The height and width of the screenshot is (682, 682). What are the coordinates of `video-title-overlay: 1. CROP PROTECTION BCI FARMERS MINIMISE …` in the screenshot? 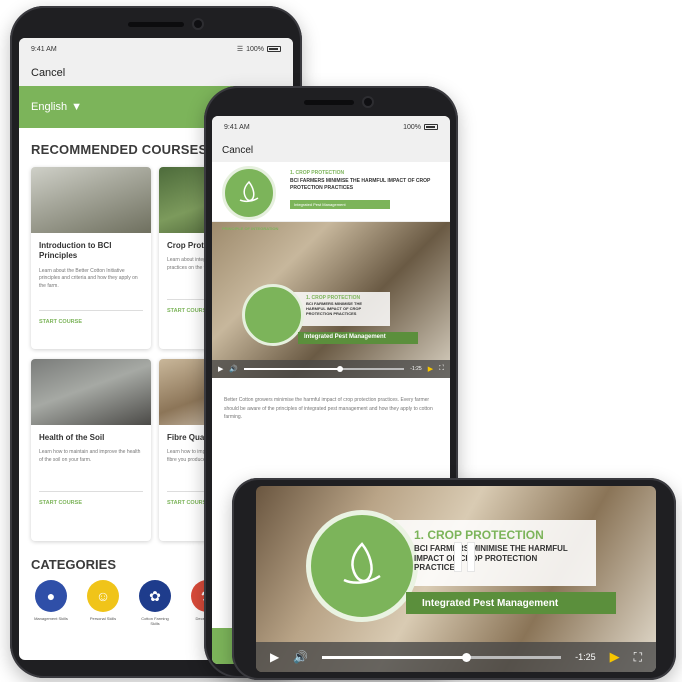 It's located at (330, 315).